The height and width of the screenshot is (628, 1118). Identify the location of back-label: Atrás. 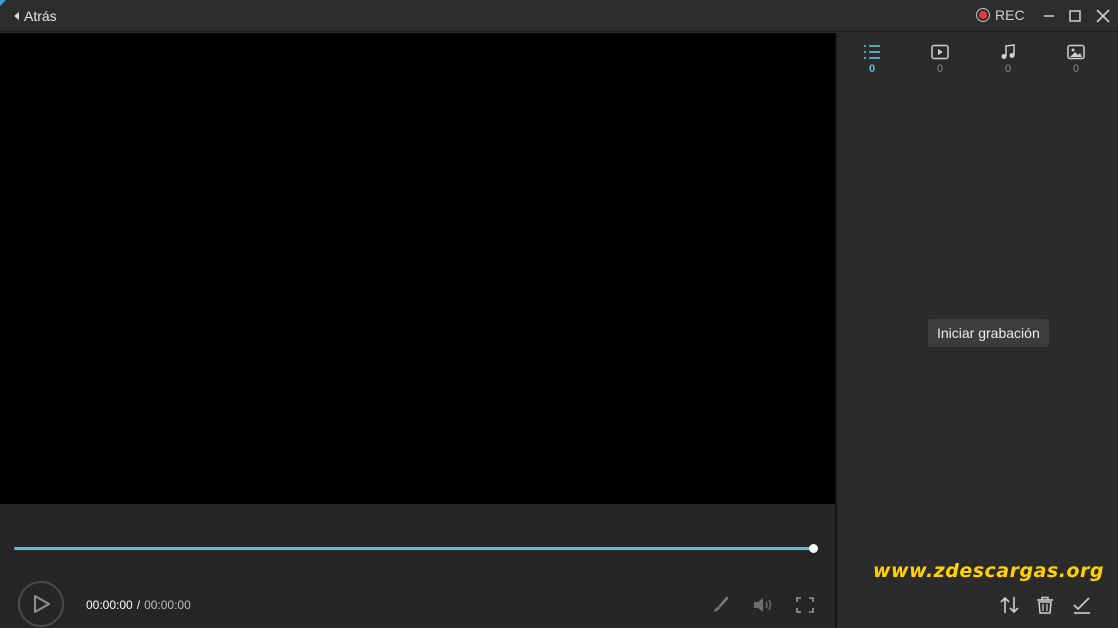
(40, 16).